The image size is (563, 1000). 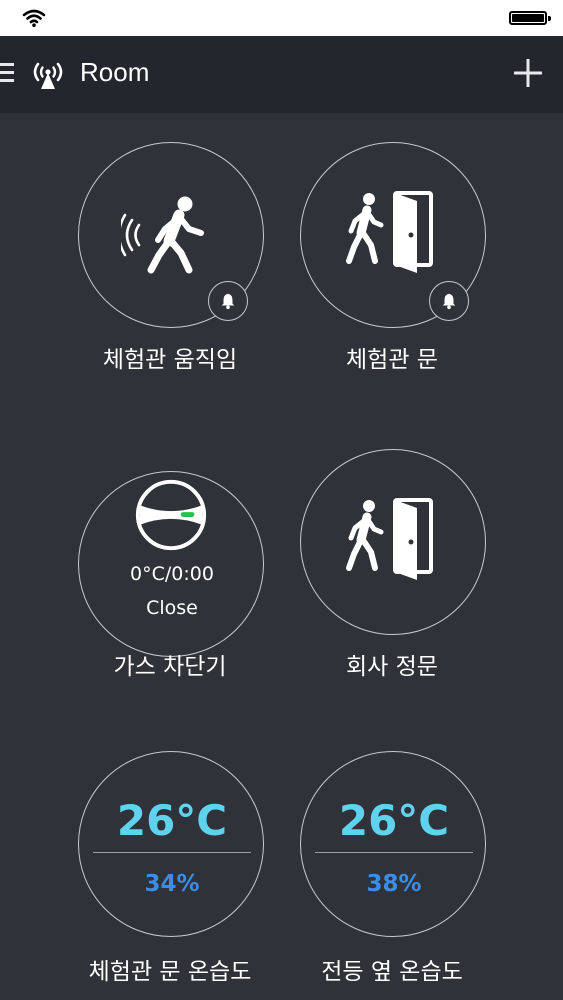 I want to click on device-label: 체험관 문 온습도, so click(x=170, y=972).